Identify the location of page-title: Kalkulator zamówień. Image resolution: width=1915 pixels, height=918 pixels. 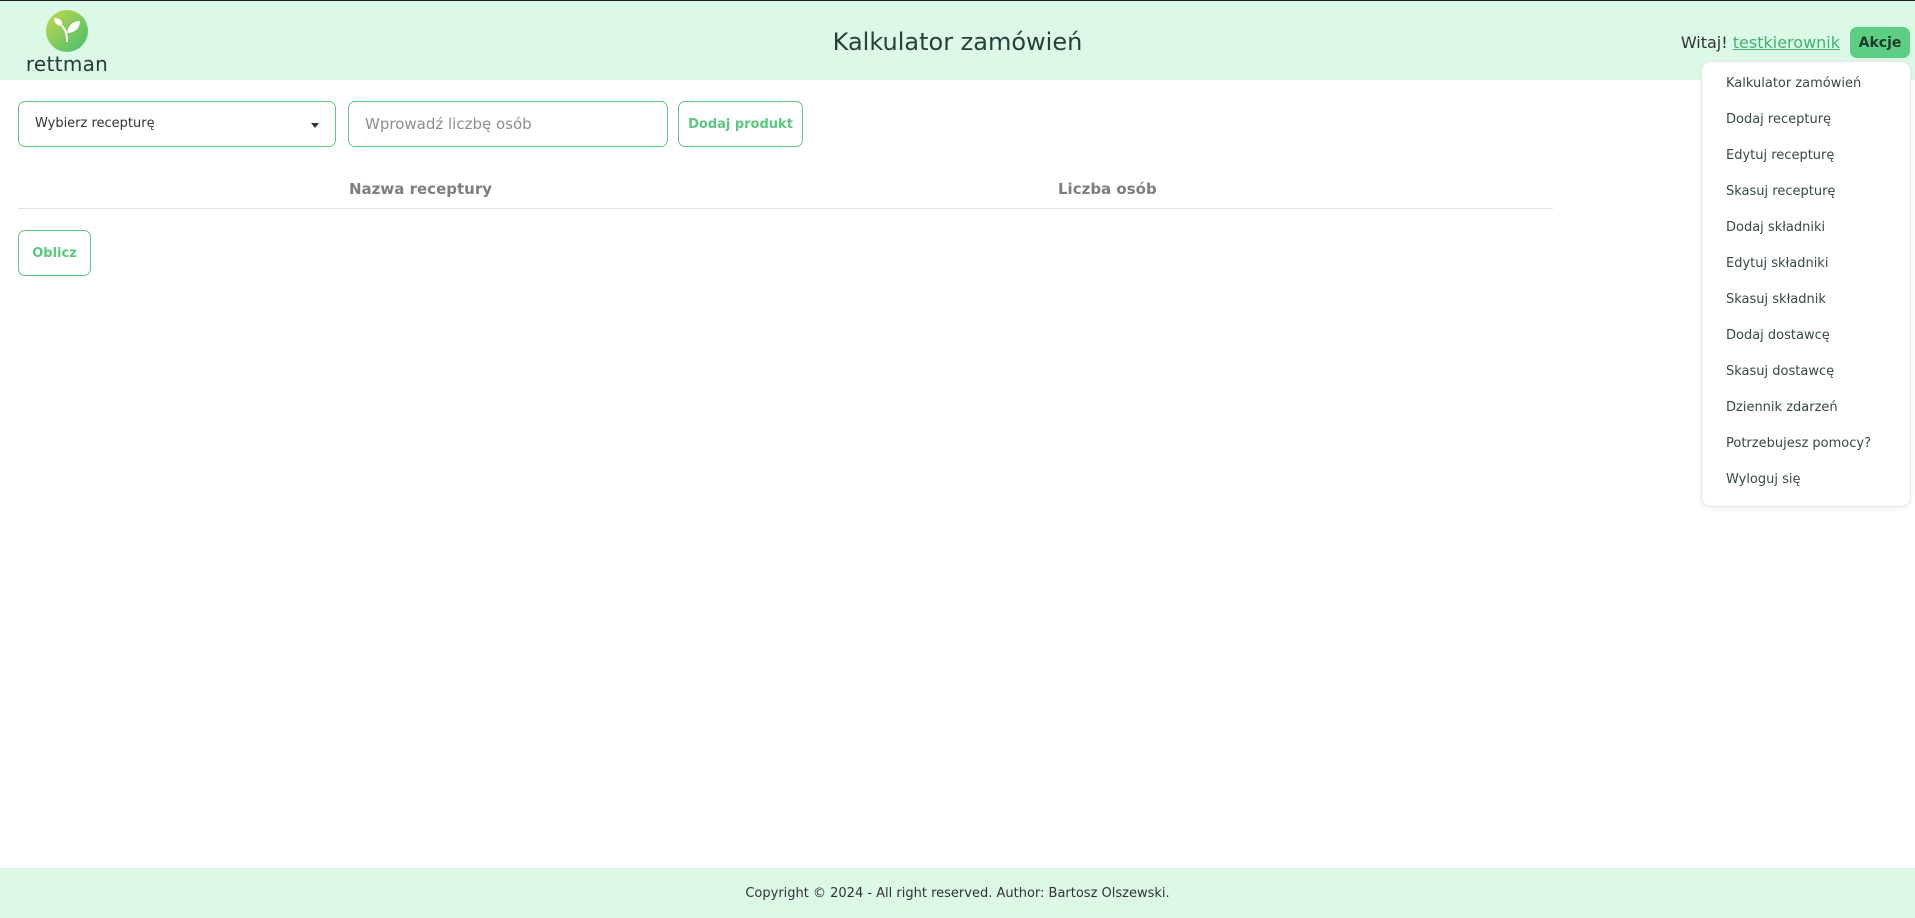
(957, 42).